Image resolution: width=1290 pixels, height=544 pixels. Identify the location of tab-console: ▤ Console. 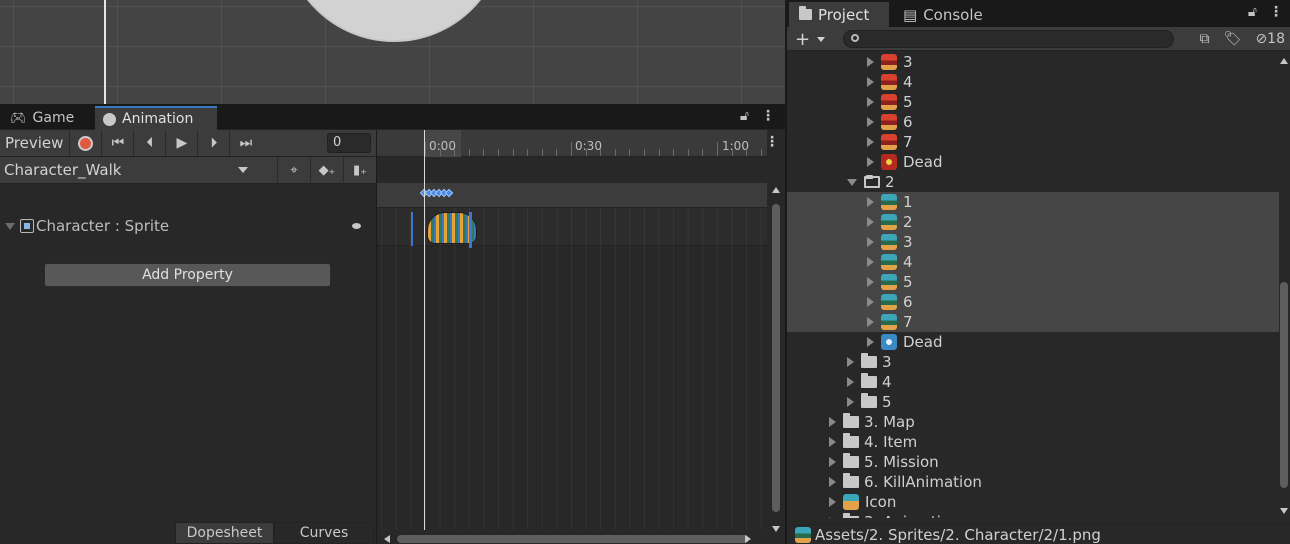
(943, 14).